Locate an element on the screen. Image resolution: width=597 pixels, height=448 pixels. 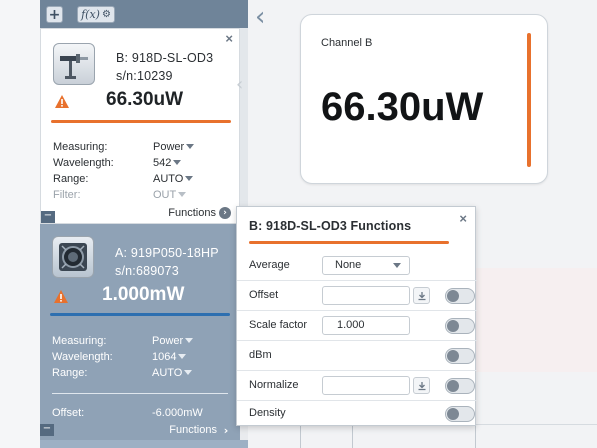
device-model: B: 918D-SL-OD3 is located at coordinates (165, 58).